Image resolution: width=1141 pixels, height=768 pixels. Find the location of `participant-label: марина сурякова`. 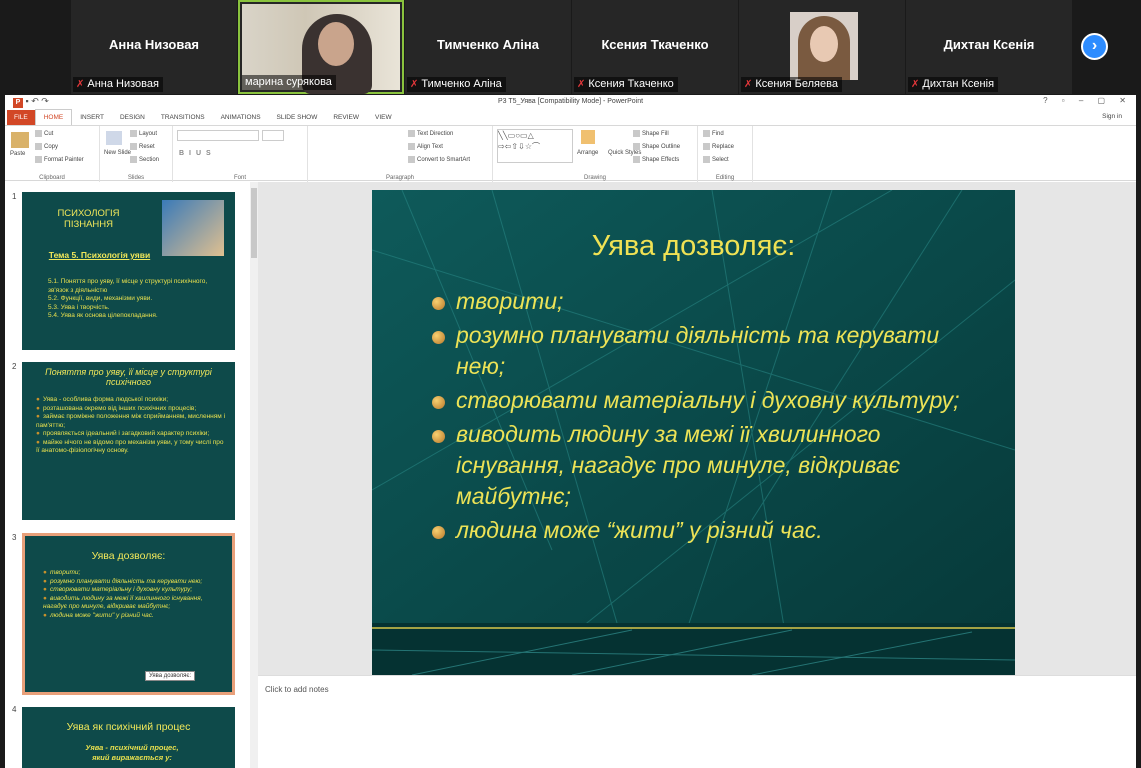

participant-label: марина сурякова is located at coordinates (289, 82).